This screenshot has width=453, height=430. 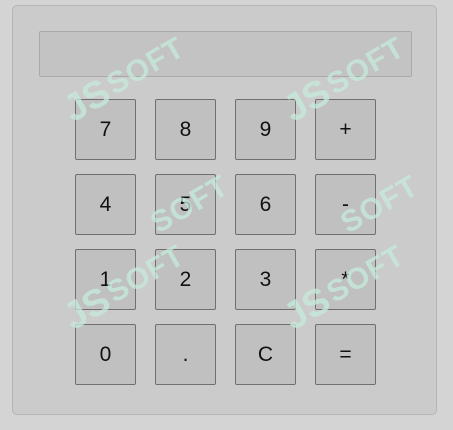 I want to click on key-0: 0, so click(x=105, y=354).